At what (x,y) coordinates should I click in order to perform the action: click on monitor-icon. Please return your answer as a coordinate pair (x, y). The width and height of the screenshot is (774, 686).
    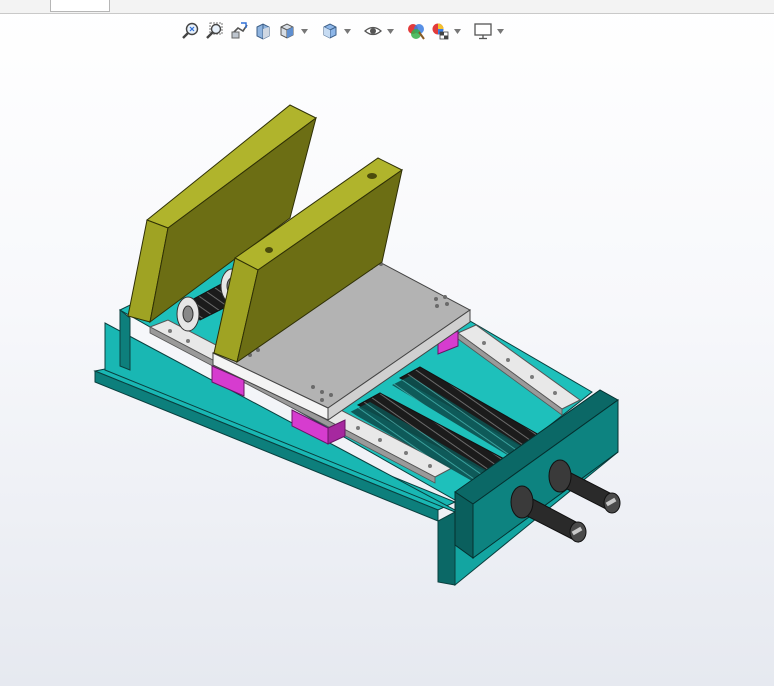
    Looking at the image, I should click on (483, 31).